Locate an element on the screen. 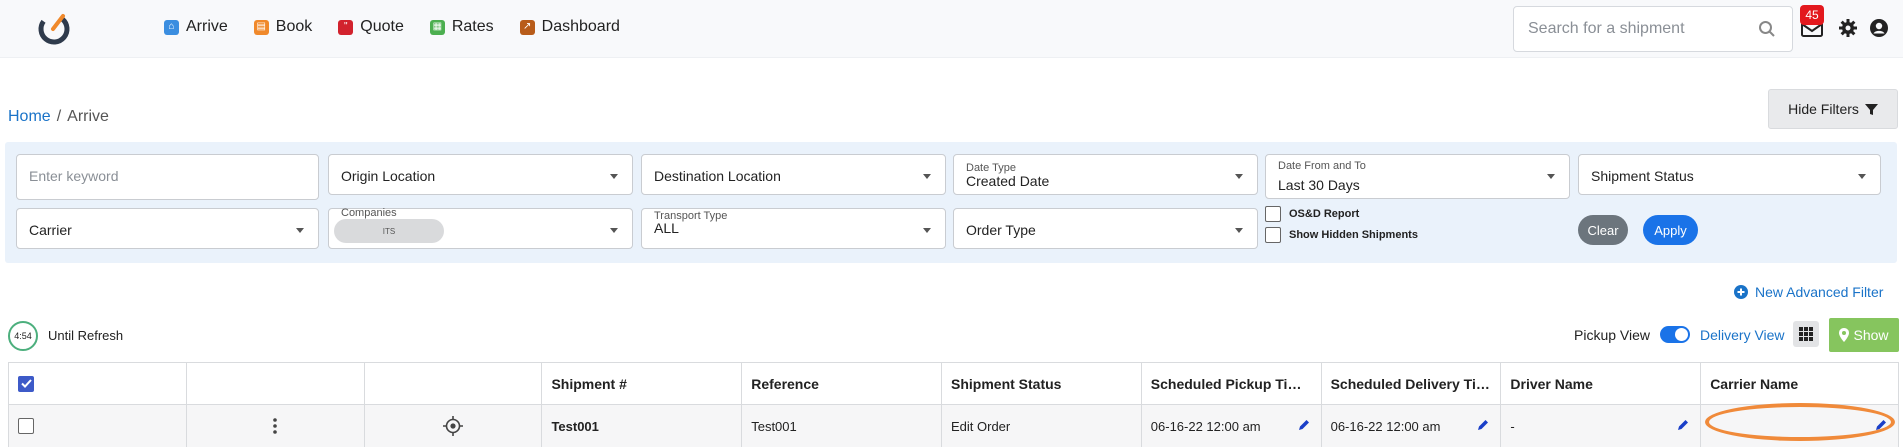 Image resolution: width=1903 pixels, height=447 pixels. cell-reference: Test001 is located at coordinates (842, 426).